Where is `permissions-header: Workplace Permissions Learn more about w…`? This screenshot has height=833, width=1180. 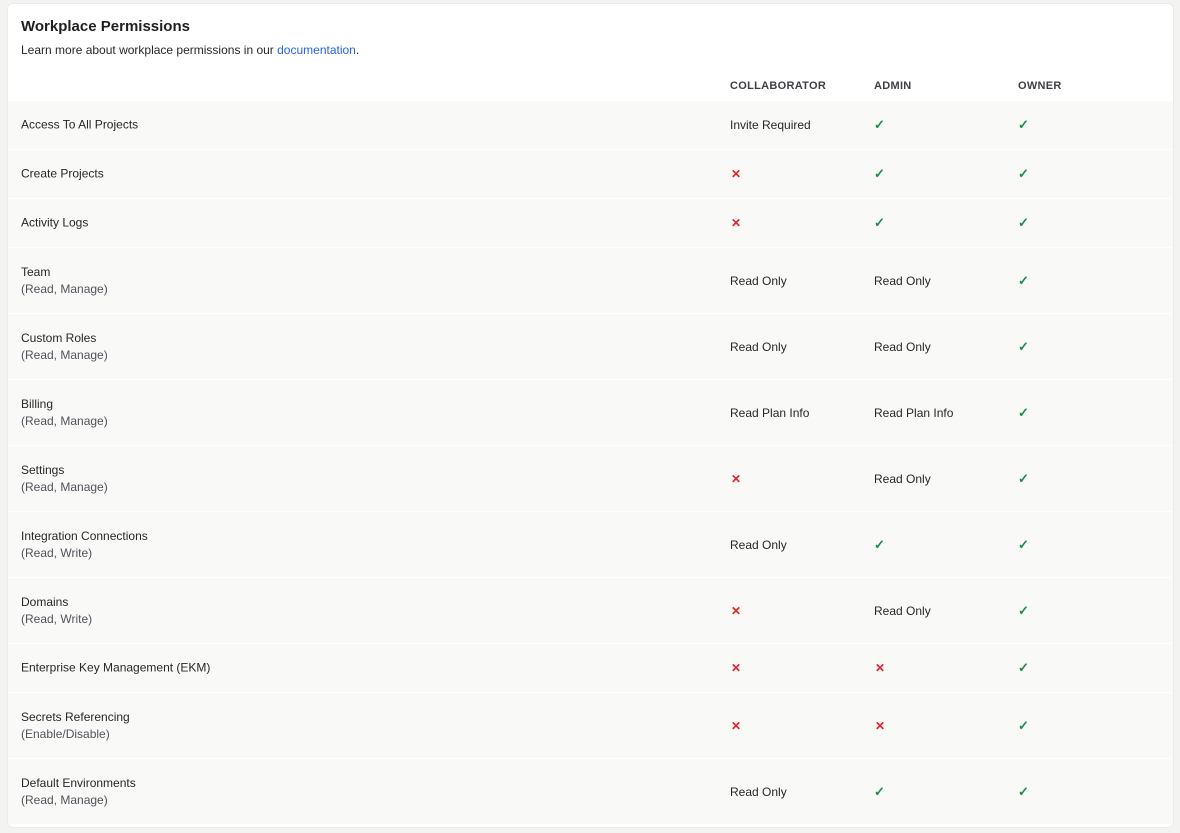
permissions-header: Workplace Permissions Learn more about w… is located at coordinates (590, 52).